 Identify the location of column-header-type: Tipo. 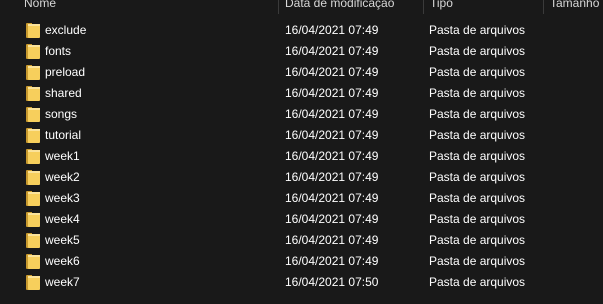
(441, 6).